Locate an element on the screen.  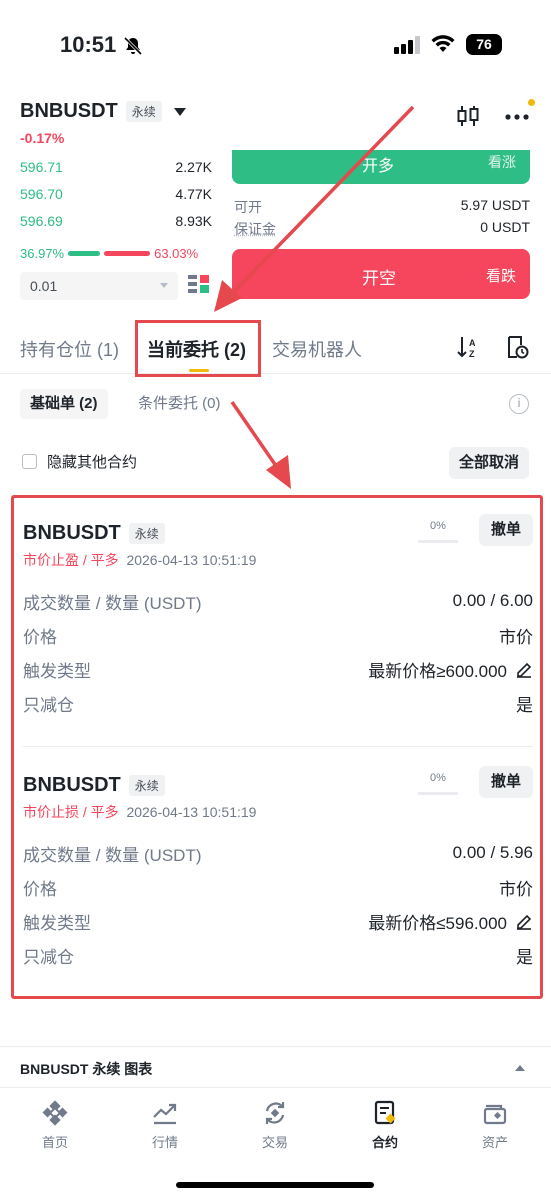
order-divider is located at coordinates (278, 746).